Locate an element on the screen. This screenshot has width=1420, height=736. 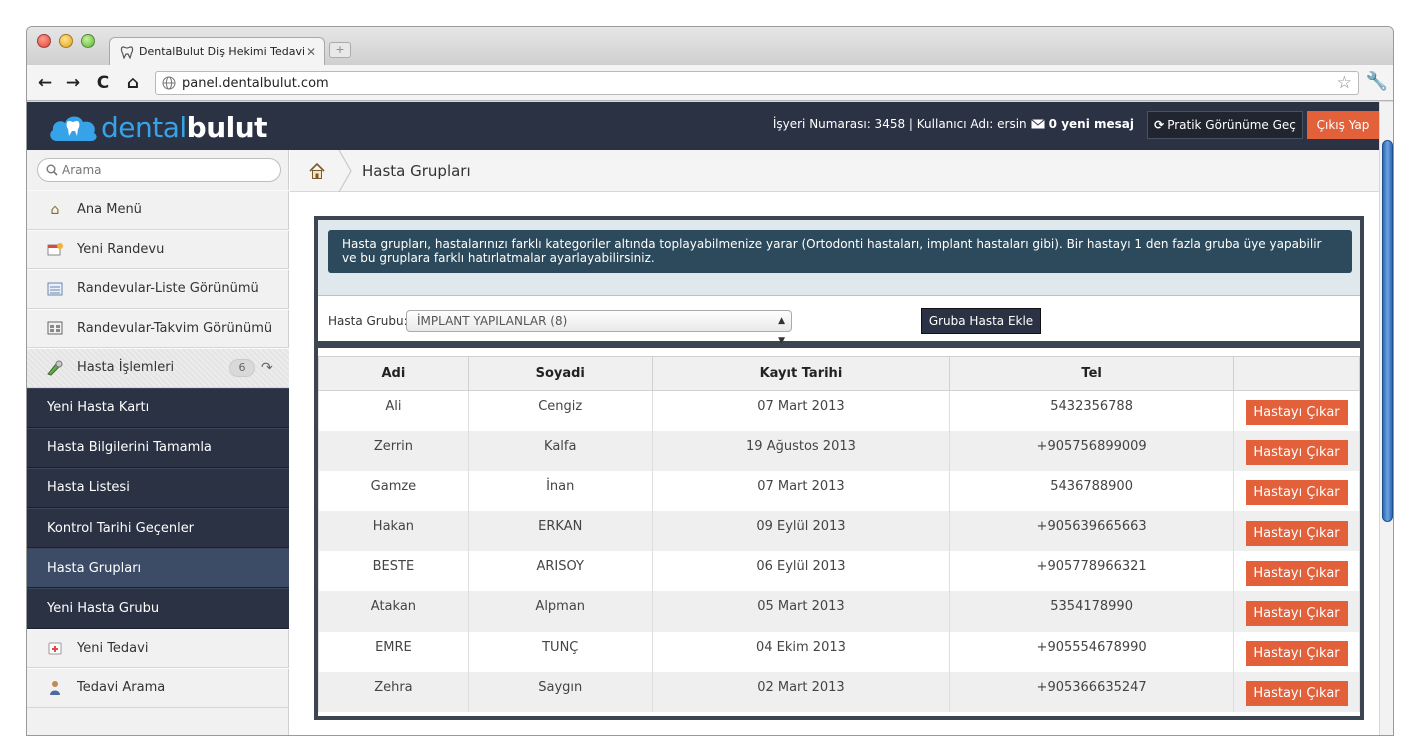
scrollbar-thumb is located at coordinates (1387, 331).